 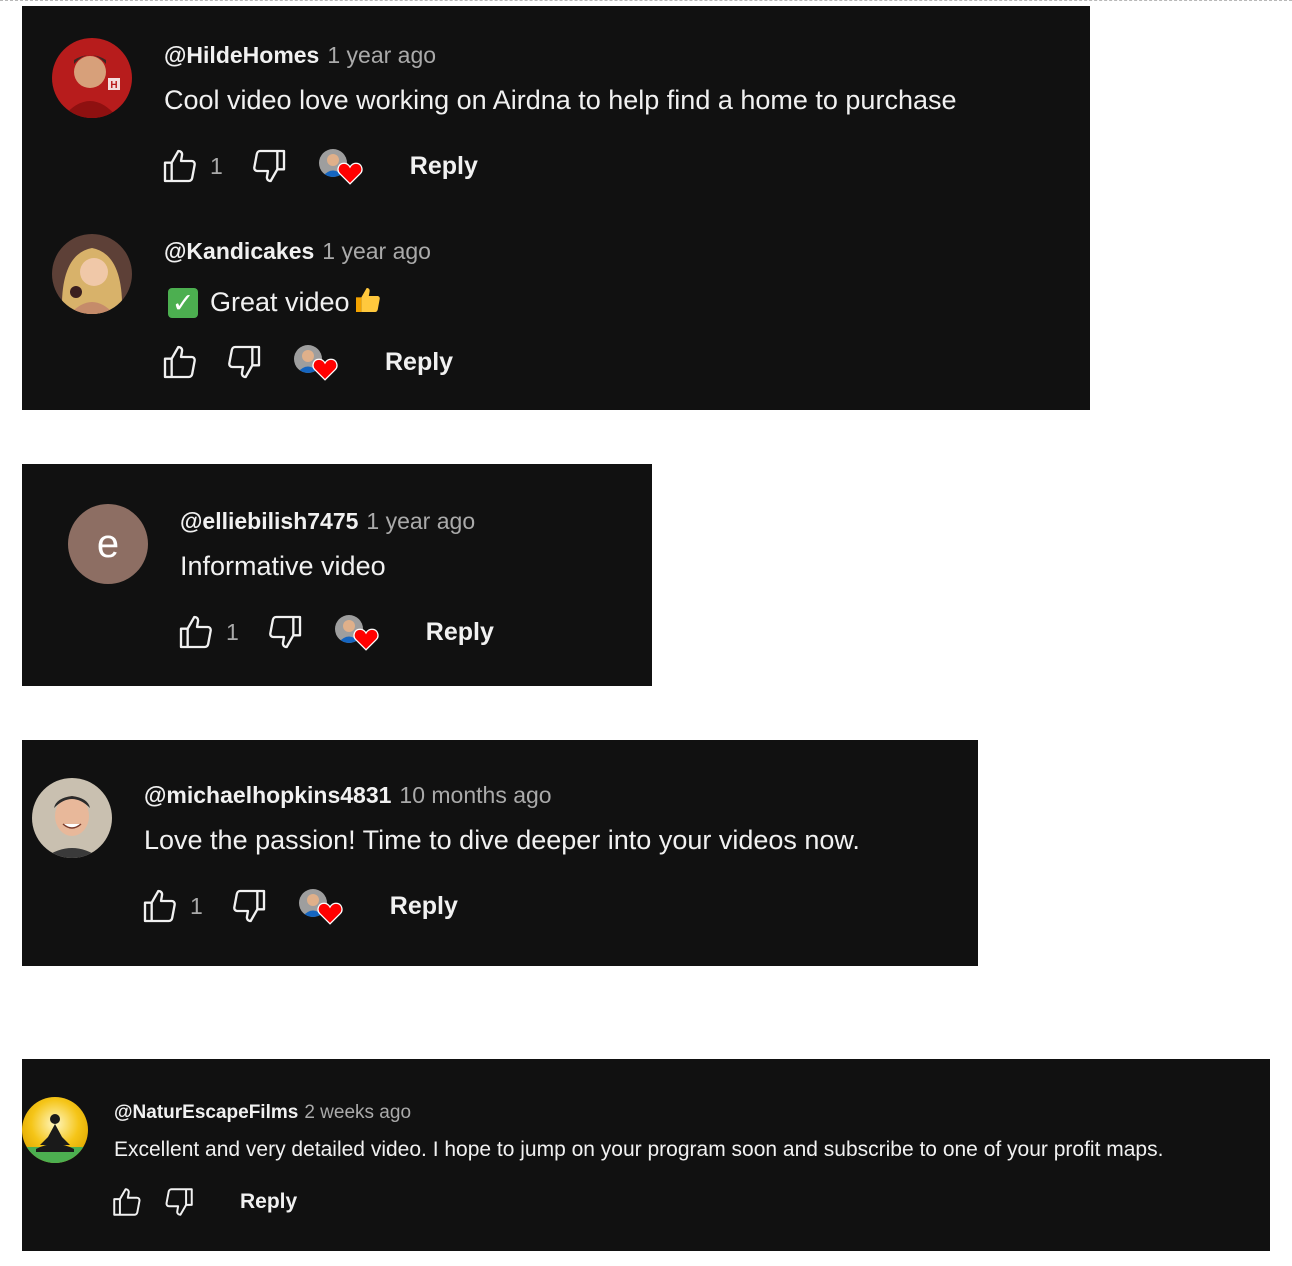 I want to click on timestamp: 2 weeks ago, so click(x=357, y=1112).